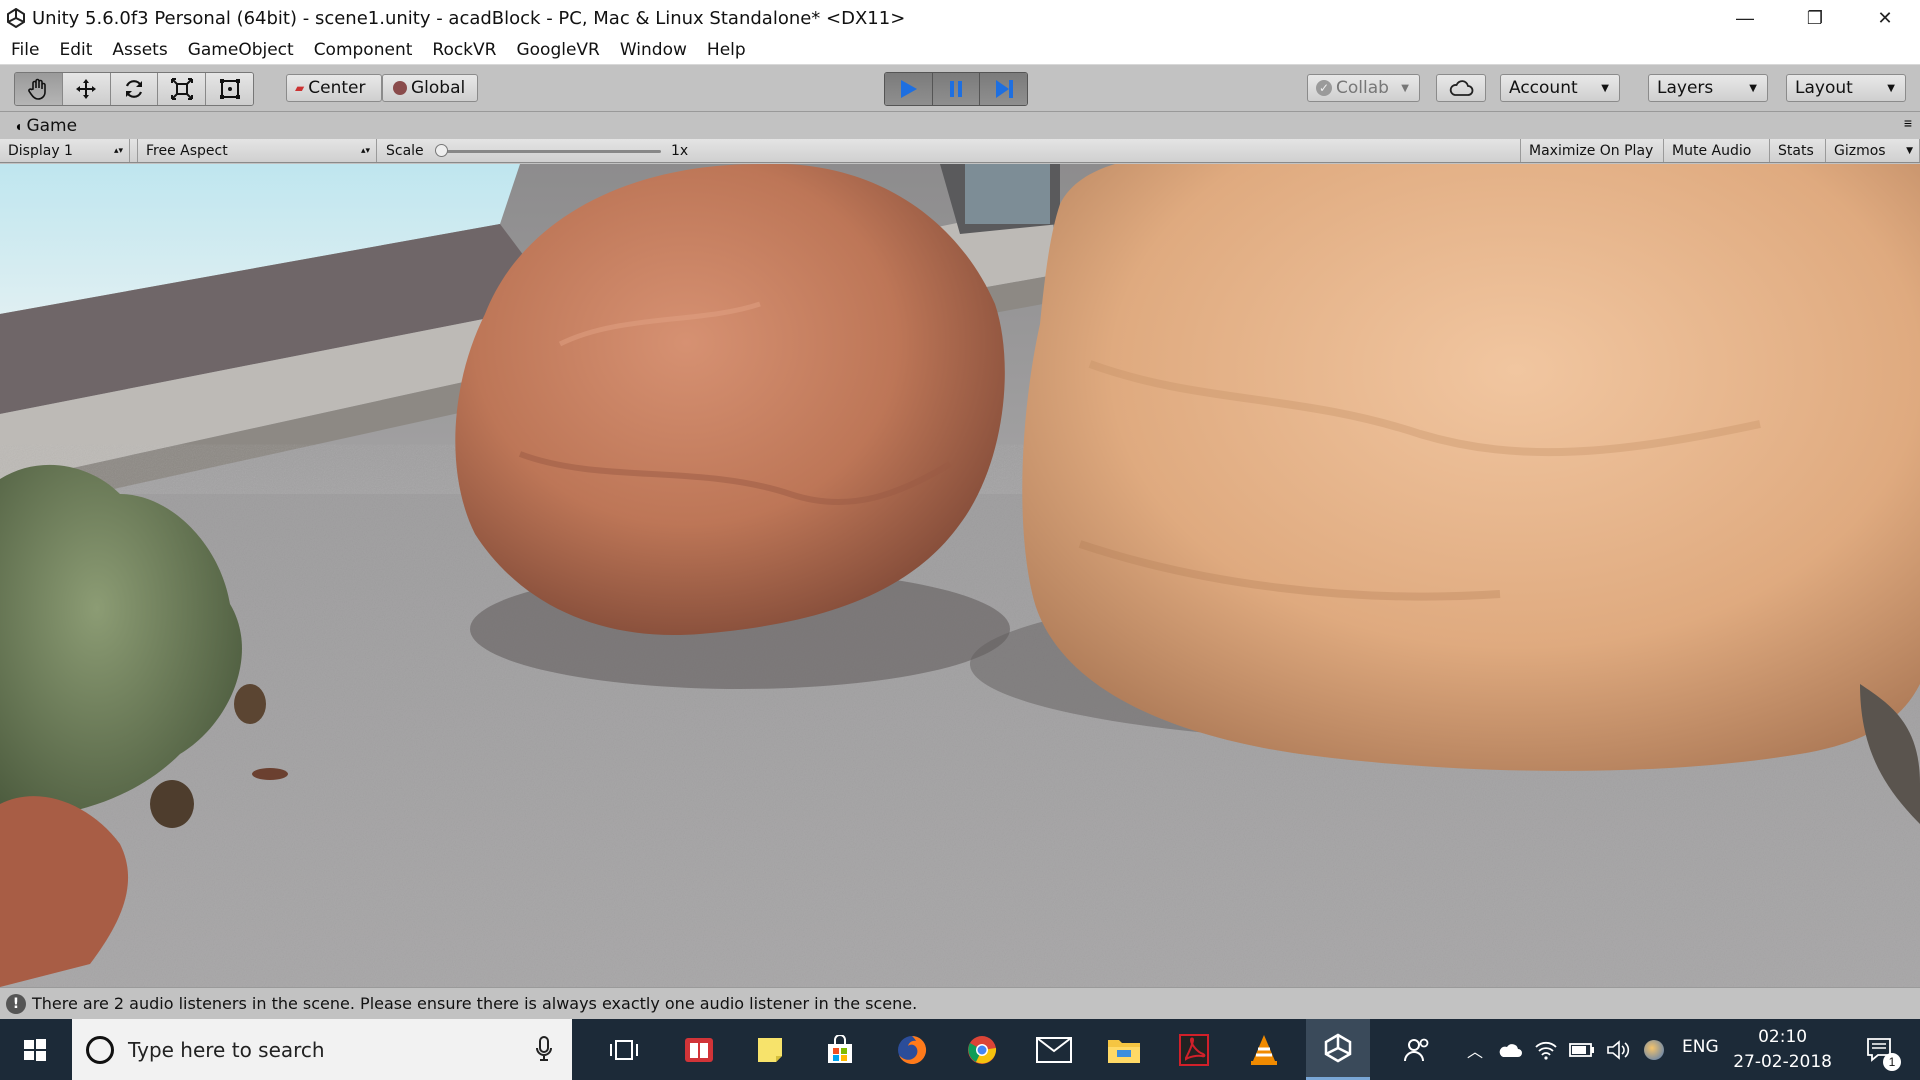  What do you see at coordinates (551, 151) in the screenshot?
I see `scale-slider-track` at bounding box center [551, 151].